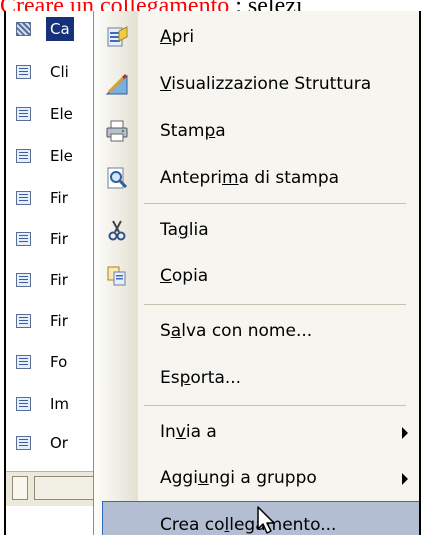 The image size is (427, 535). What do you see at coordinates (59, 362) in the screenshot?
I see `list-item-label: Fo` at bounding box center [59, 362].